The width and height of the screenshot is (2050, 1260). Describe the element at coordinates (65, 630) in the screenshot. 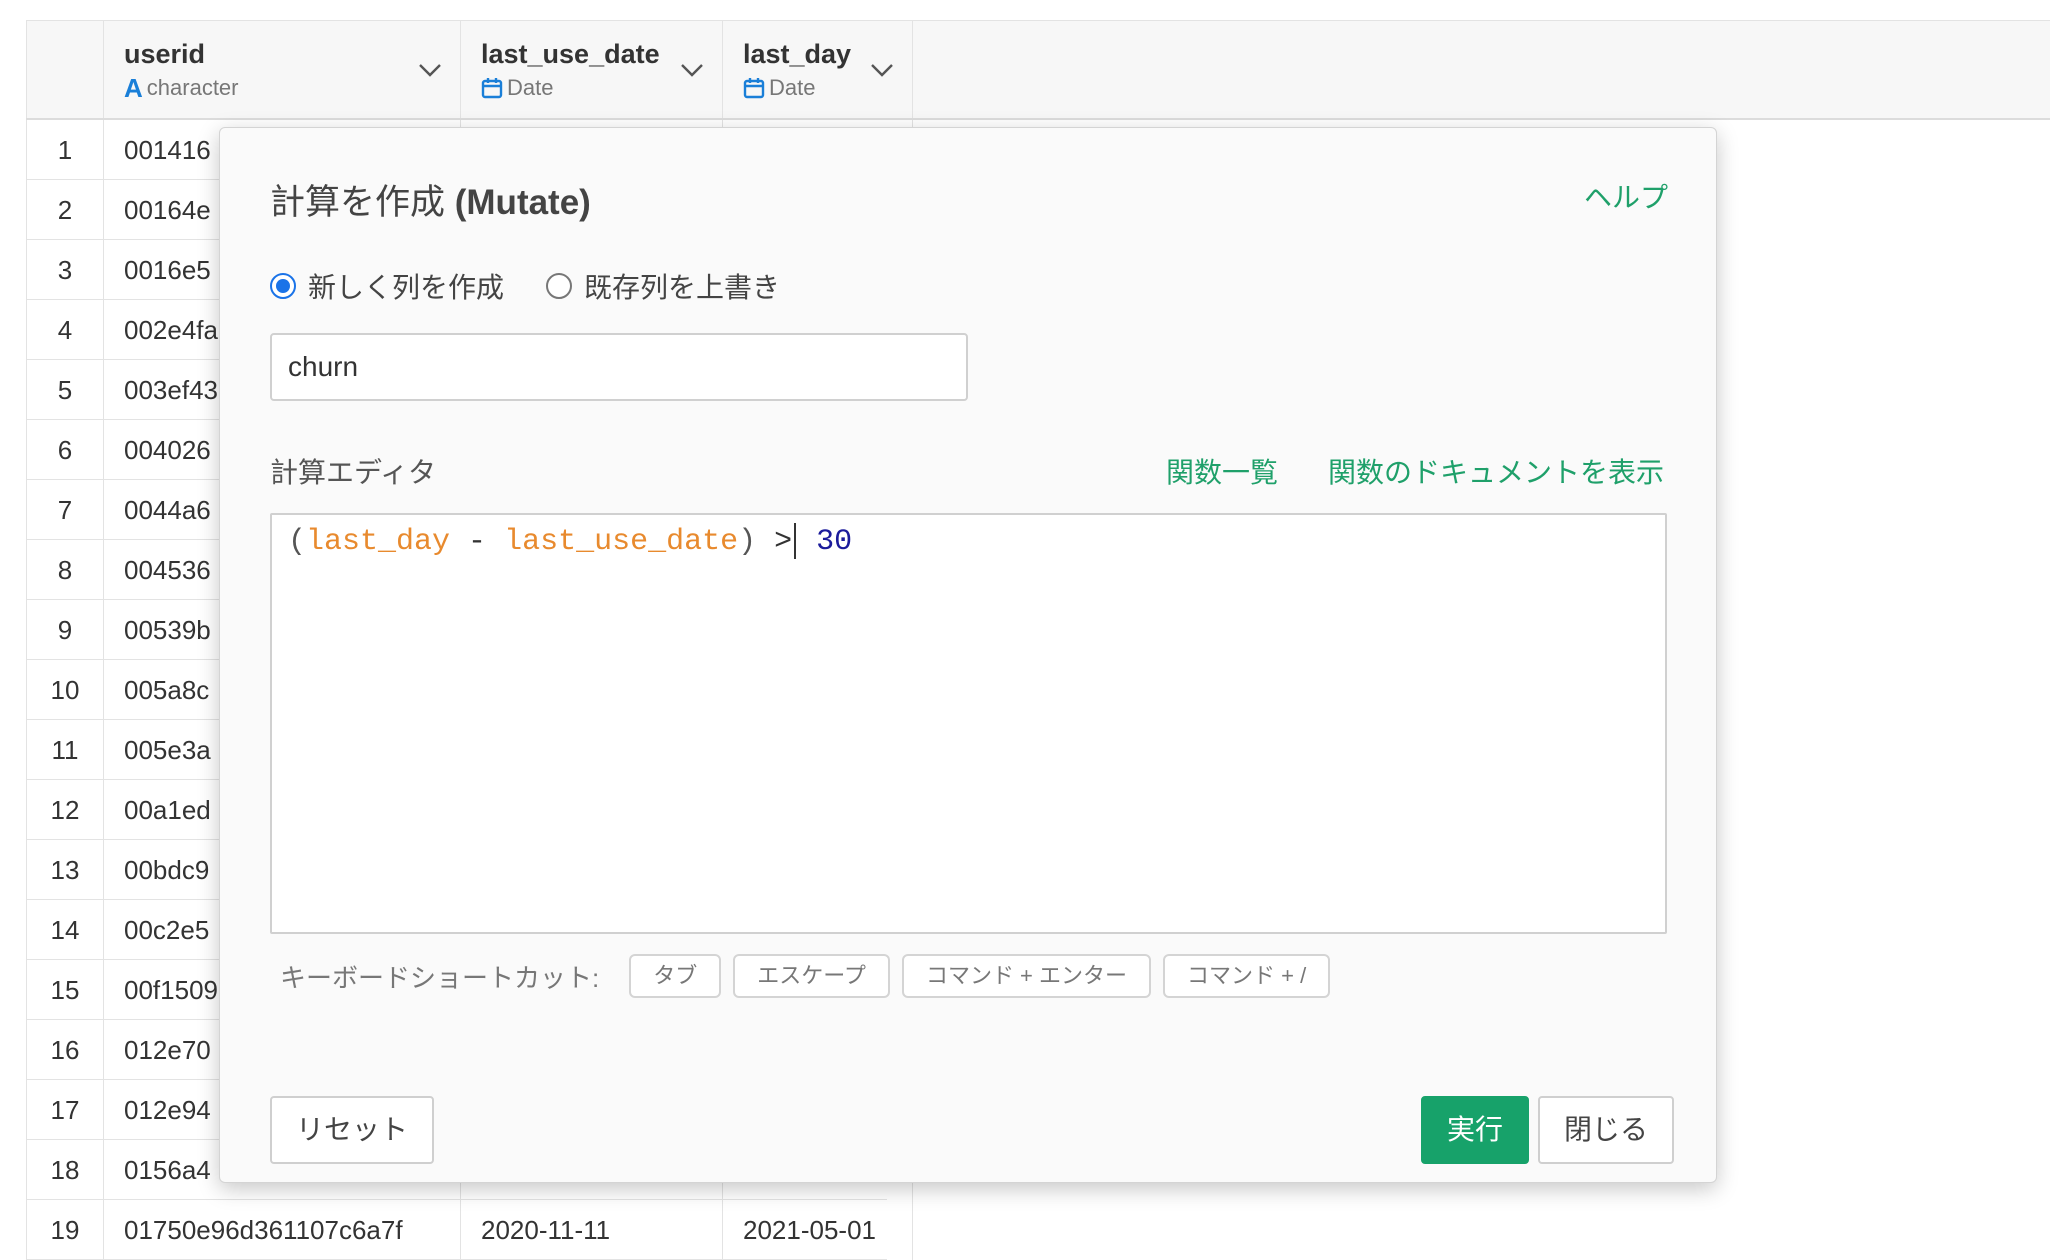

I see `row-number: 9` at that location.